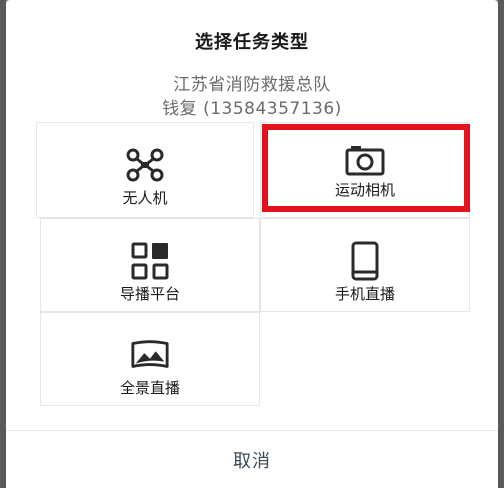  I want to click on mobile-phone-icon, so click(365, 261).